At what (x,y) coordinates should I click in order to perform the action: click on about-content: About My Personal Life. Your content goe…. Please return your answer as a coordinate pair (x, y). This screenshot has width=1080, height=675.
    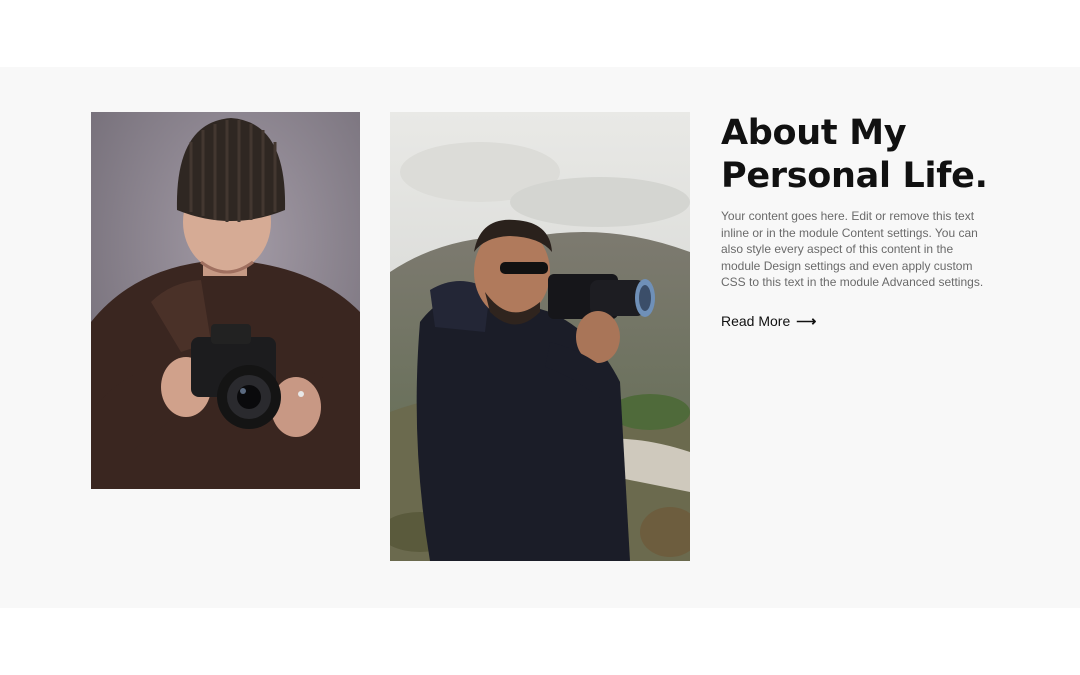
    Looking at the image, I should click on (861, 221).